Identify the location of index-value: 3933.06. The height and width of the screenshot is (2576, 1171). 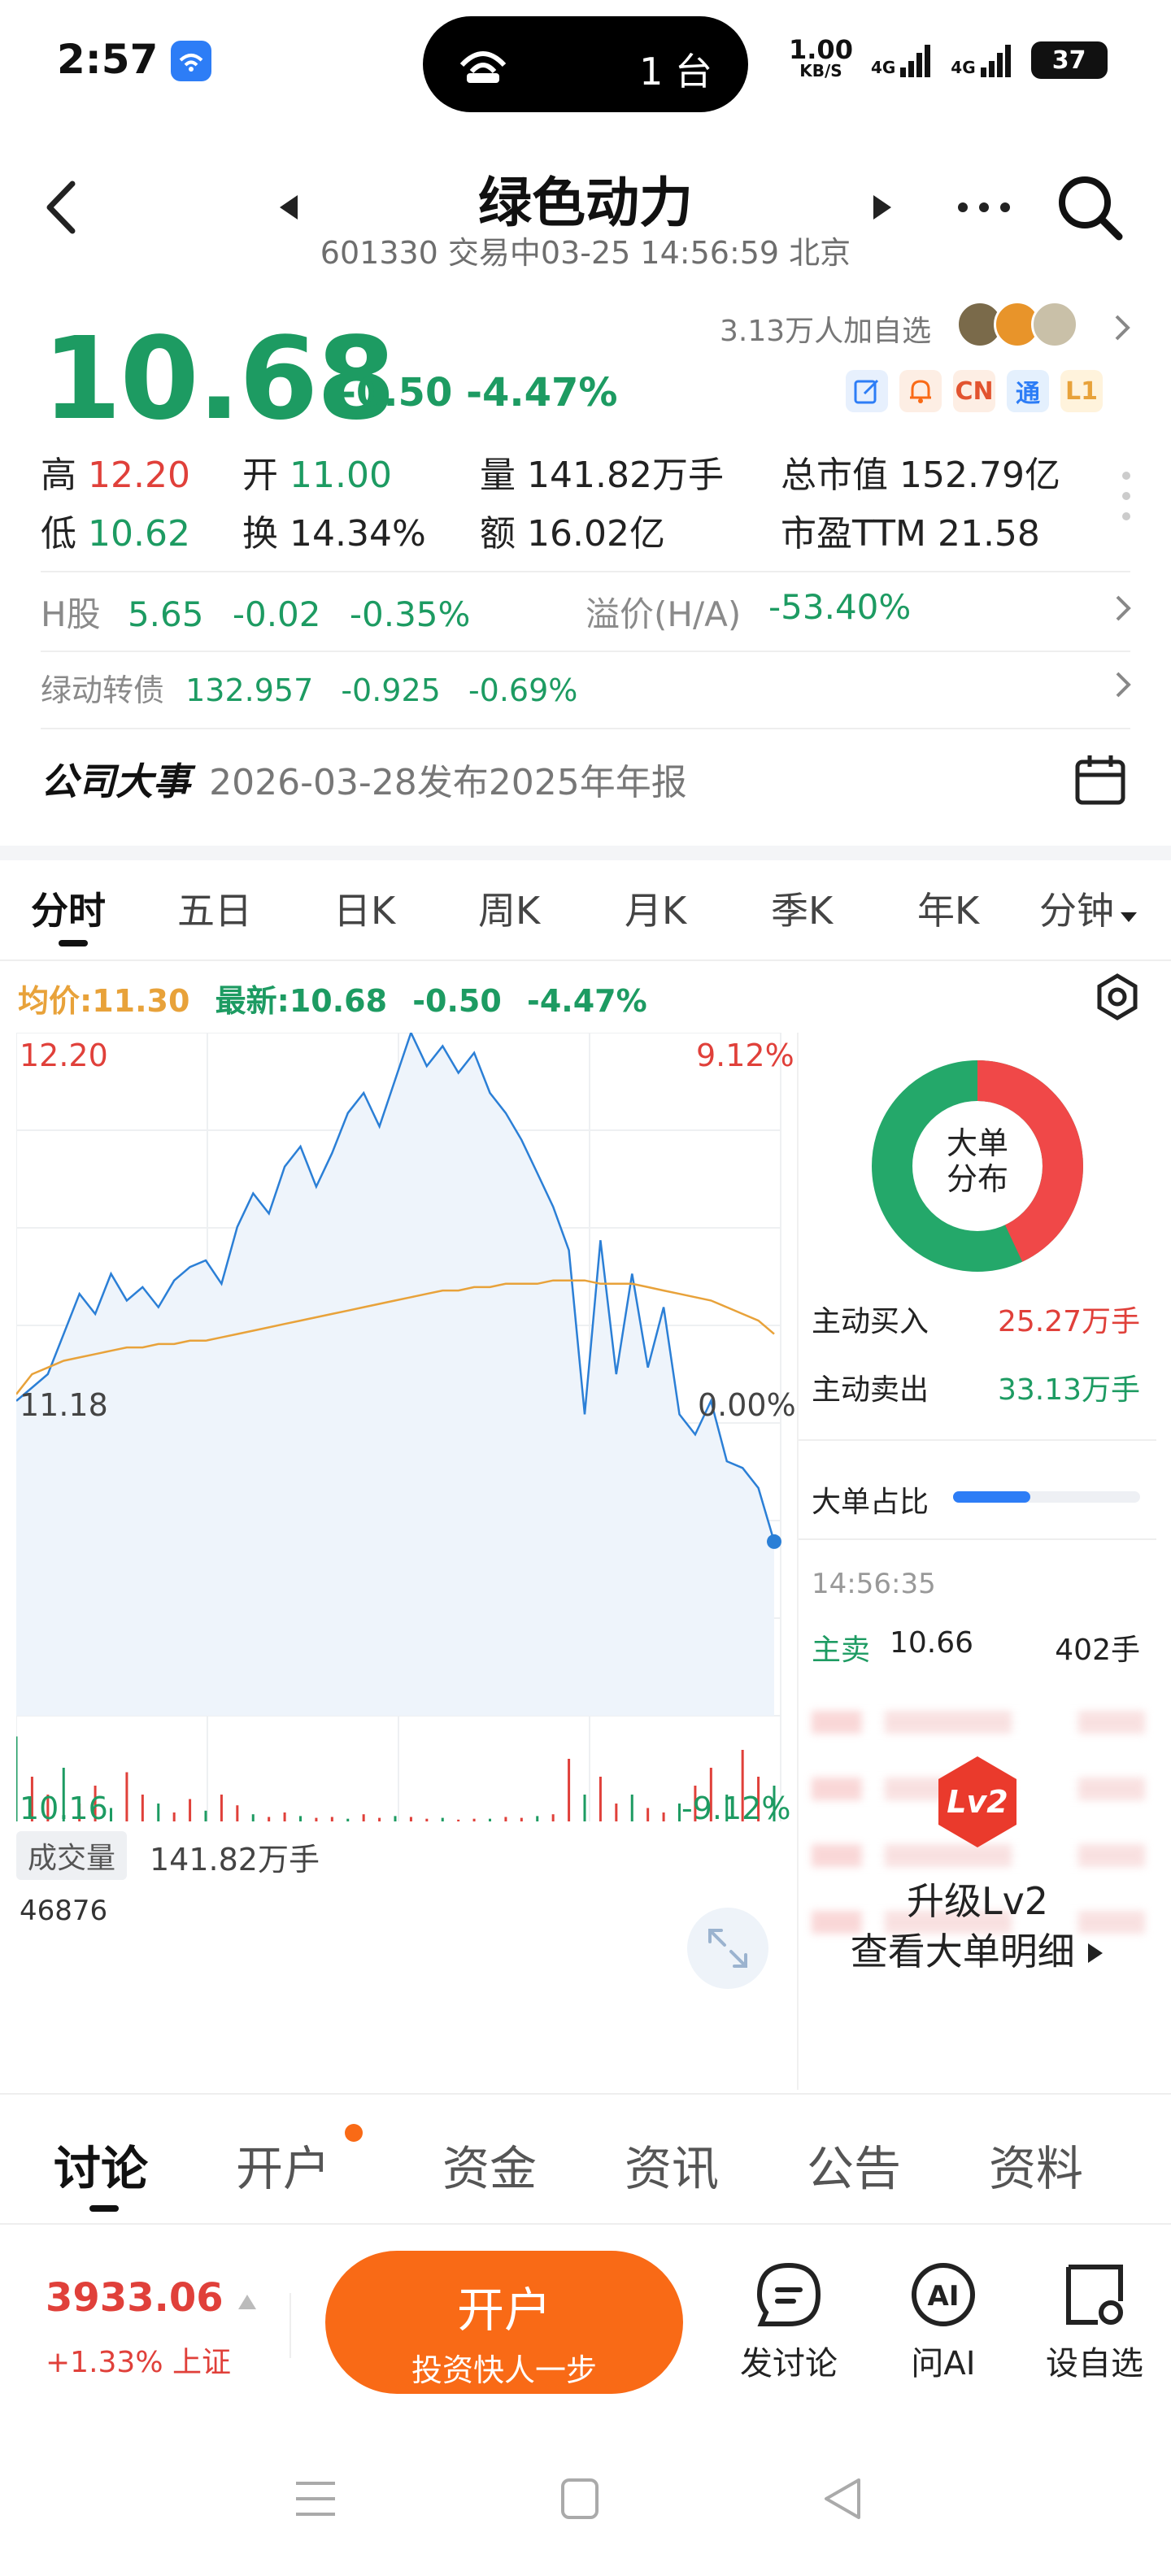
(152, 2298).